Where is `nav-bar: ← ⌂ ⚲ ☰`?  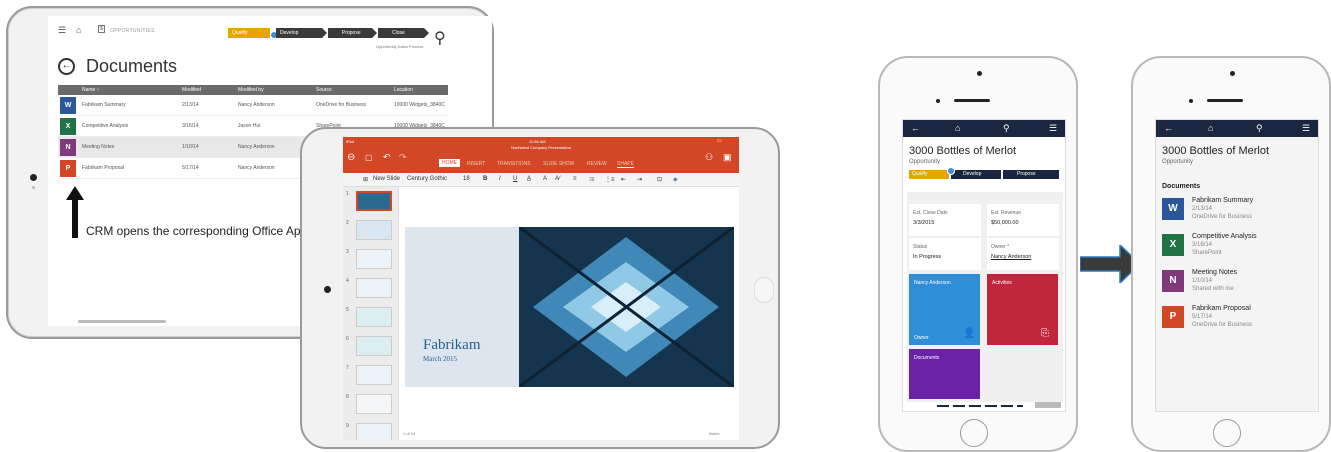 nav-bar: ← ⌂ ⚲ ☰ is located at coordinates (1237, 128).